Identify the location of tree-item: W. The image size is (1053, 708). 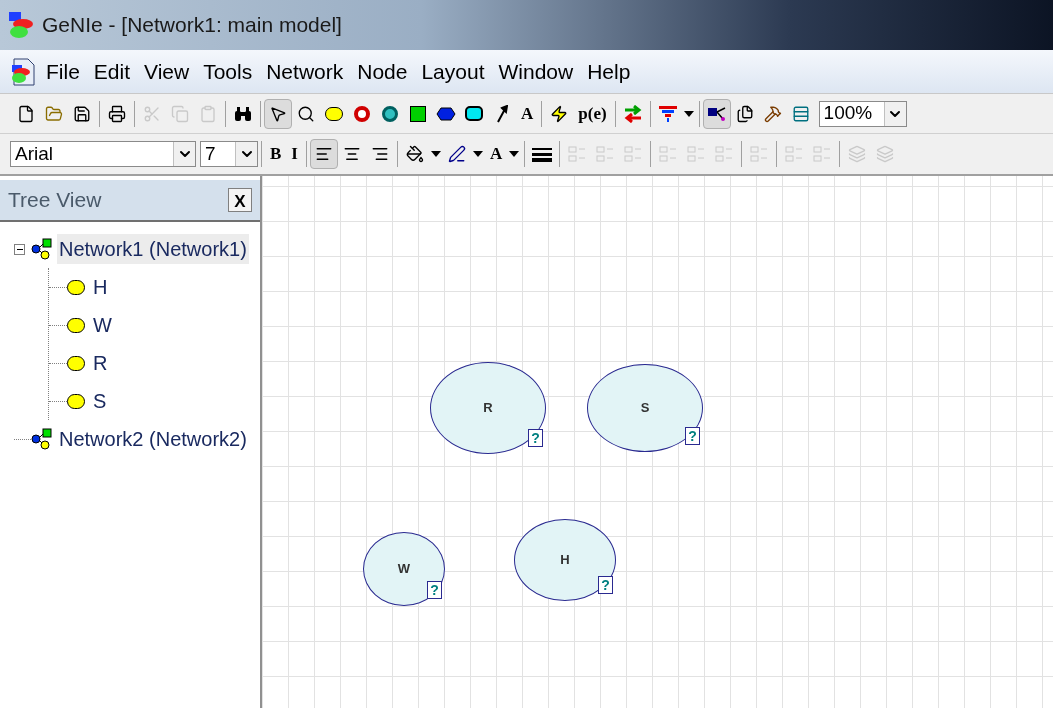
(102, 325).